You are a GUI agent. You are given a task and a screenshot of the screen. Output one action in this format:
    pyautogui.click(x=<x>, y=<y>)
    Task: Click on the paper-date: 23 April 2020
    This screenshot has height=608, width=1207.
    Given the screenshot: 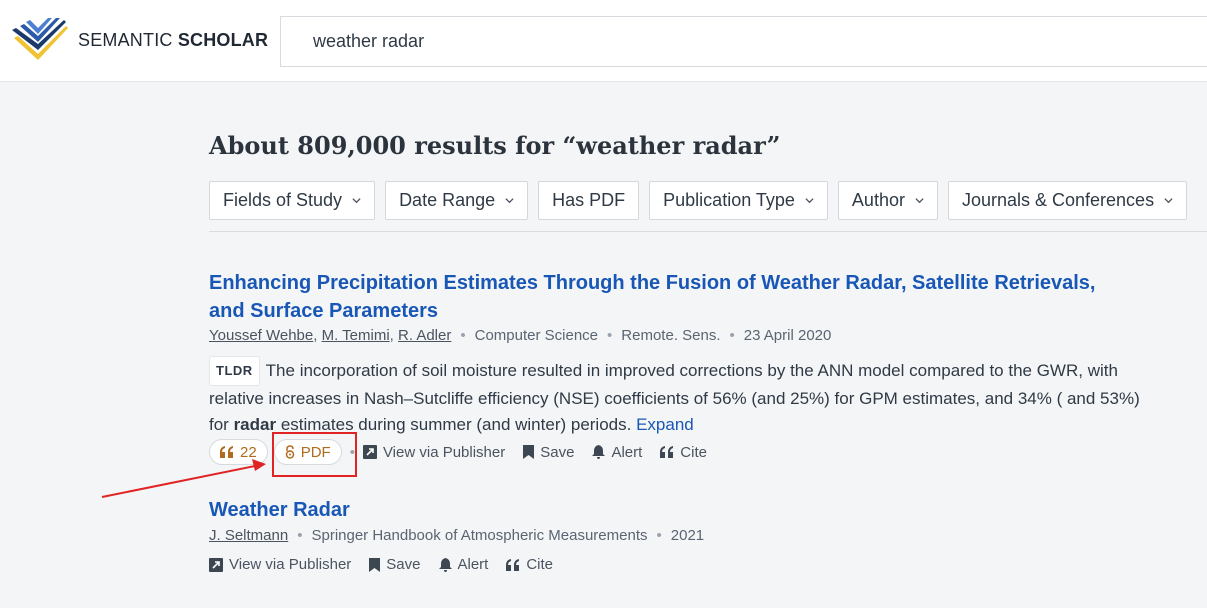 What is the action you would take?
    pyautogui.click(x=787, y=335)
    